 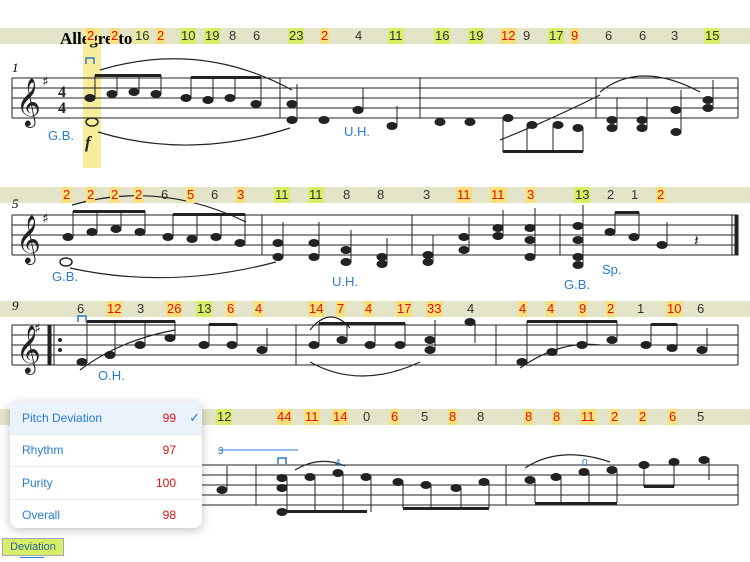 What do you see at coordinates (341, 309) in the screenshot?
I see `deviation-value: 7` at bounding box center [341, 309].